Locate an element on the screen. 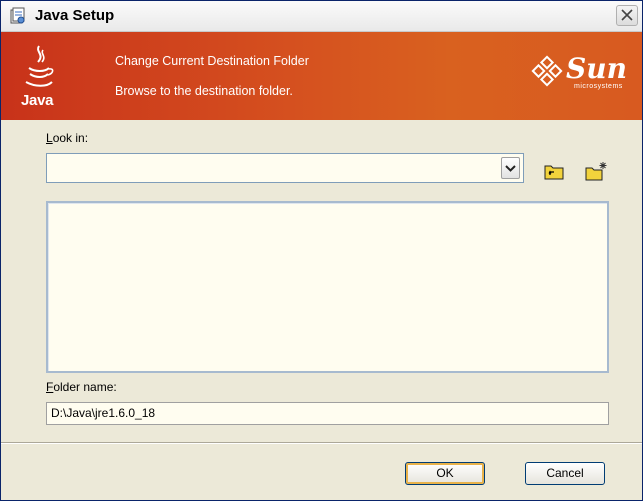 This screenshot has width=643, height=501. banner-title: Change Current Destination Folder is located at coordinates (212, 61).